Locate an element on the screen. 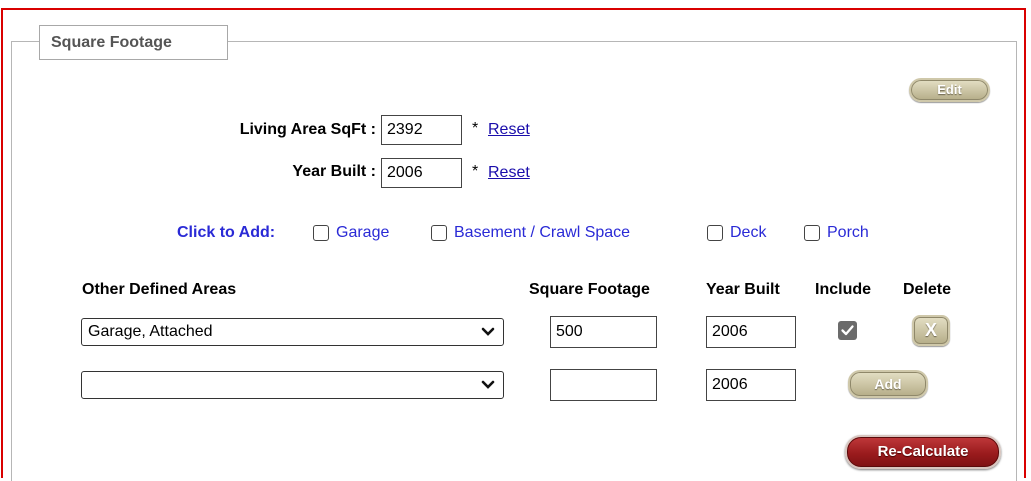 The height and width of the screenshot is (481, 1031). edit-button: Edit is located at coordinates (949, 90).